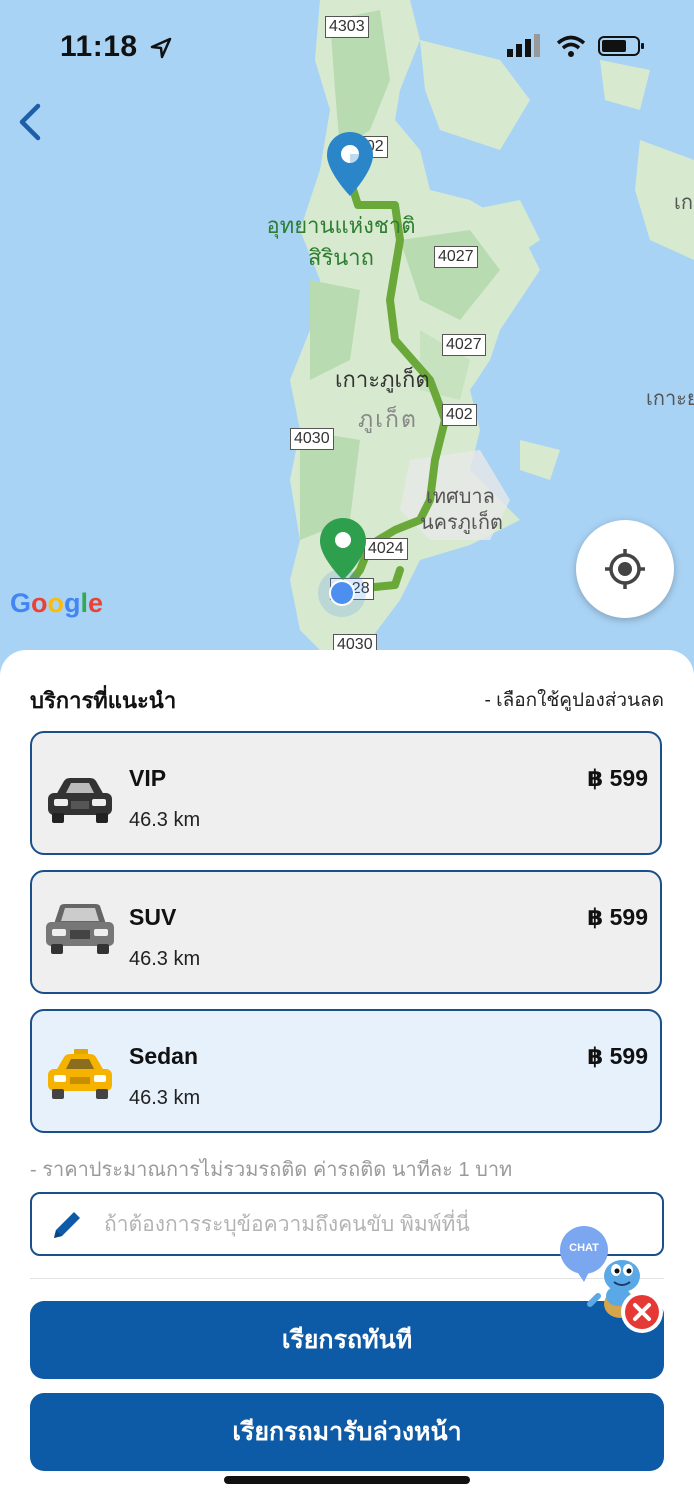  Describe the element at coordinates (683, 203) in the screenshot. I see `map-label-right-island-1: เก` at that location.